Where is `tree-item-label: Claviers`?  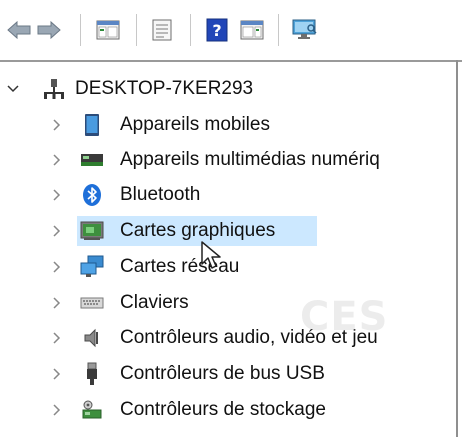 tree-item-label: Claviers is located at coordinates (154, 302).